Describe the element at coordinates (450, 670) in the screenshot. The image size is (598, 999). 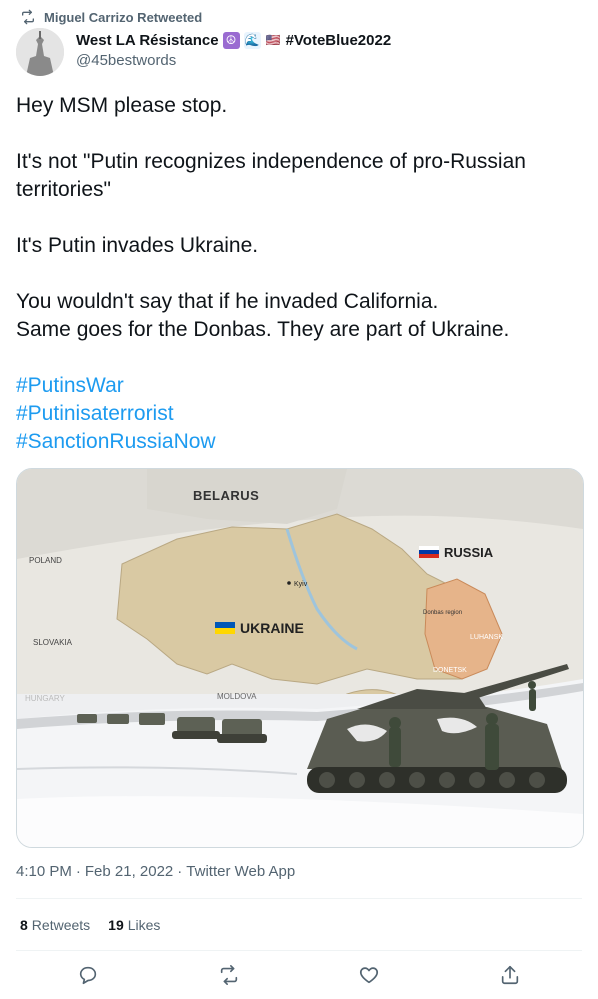
I see `map-label-donetsk: DONETSK` at that location.